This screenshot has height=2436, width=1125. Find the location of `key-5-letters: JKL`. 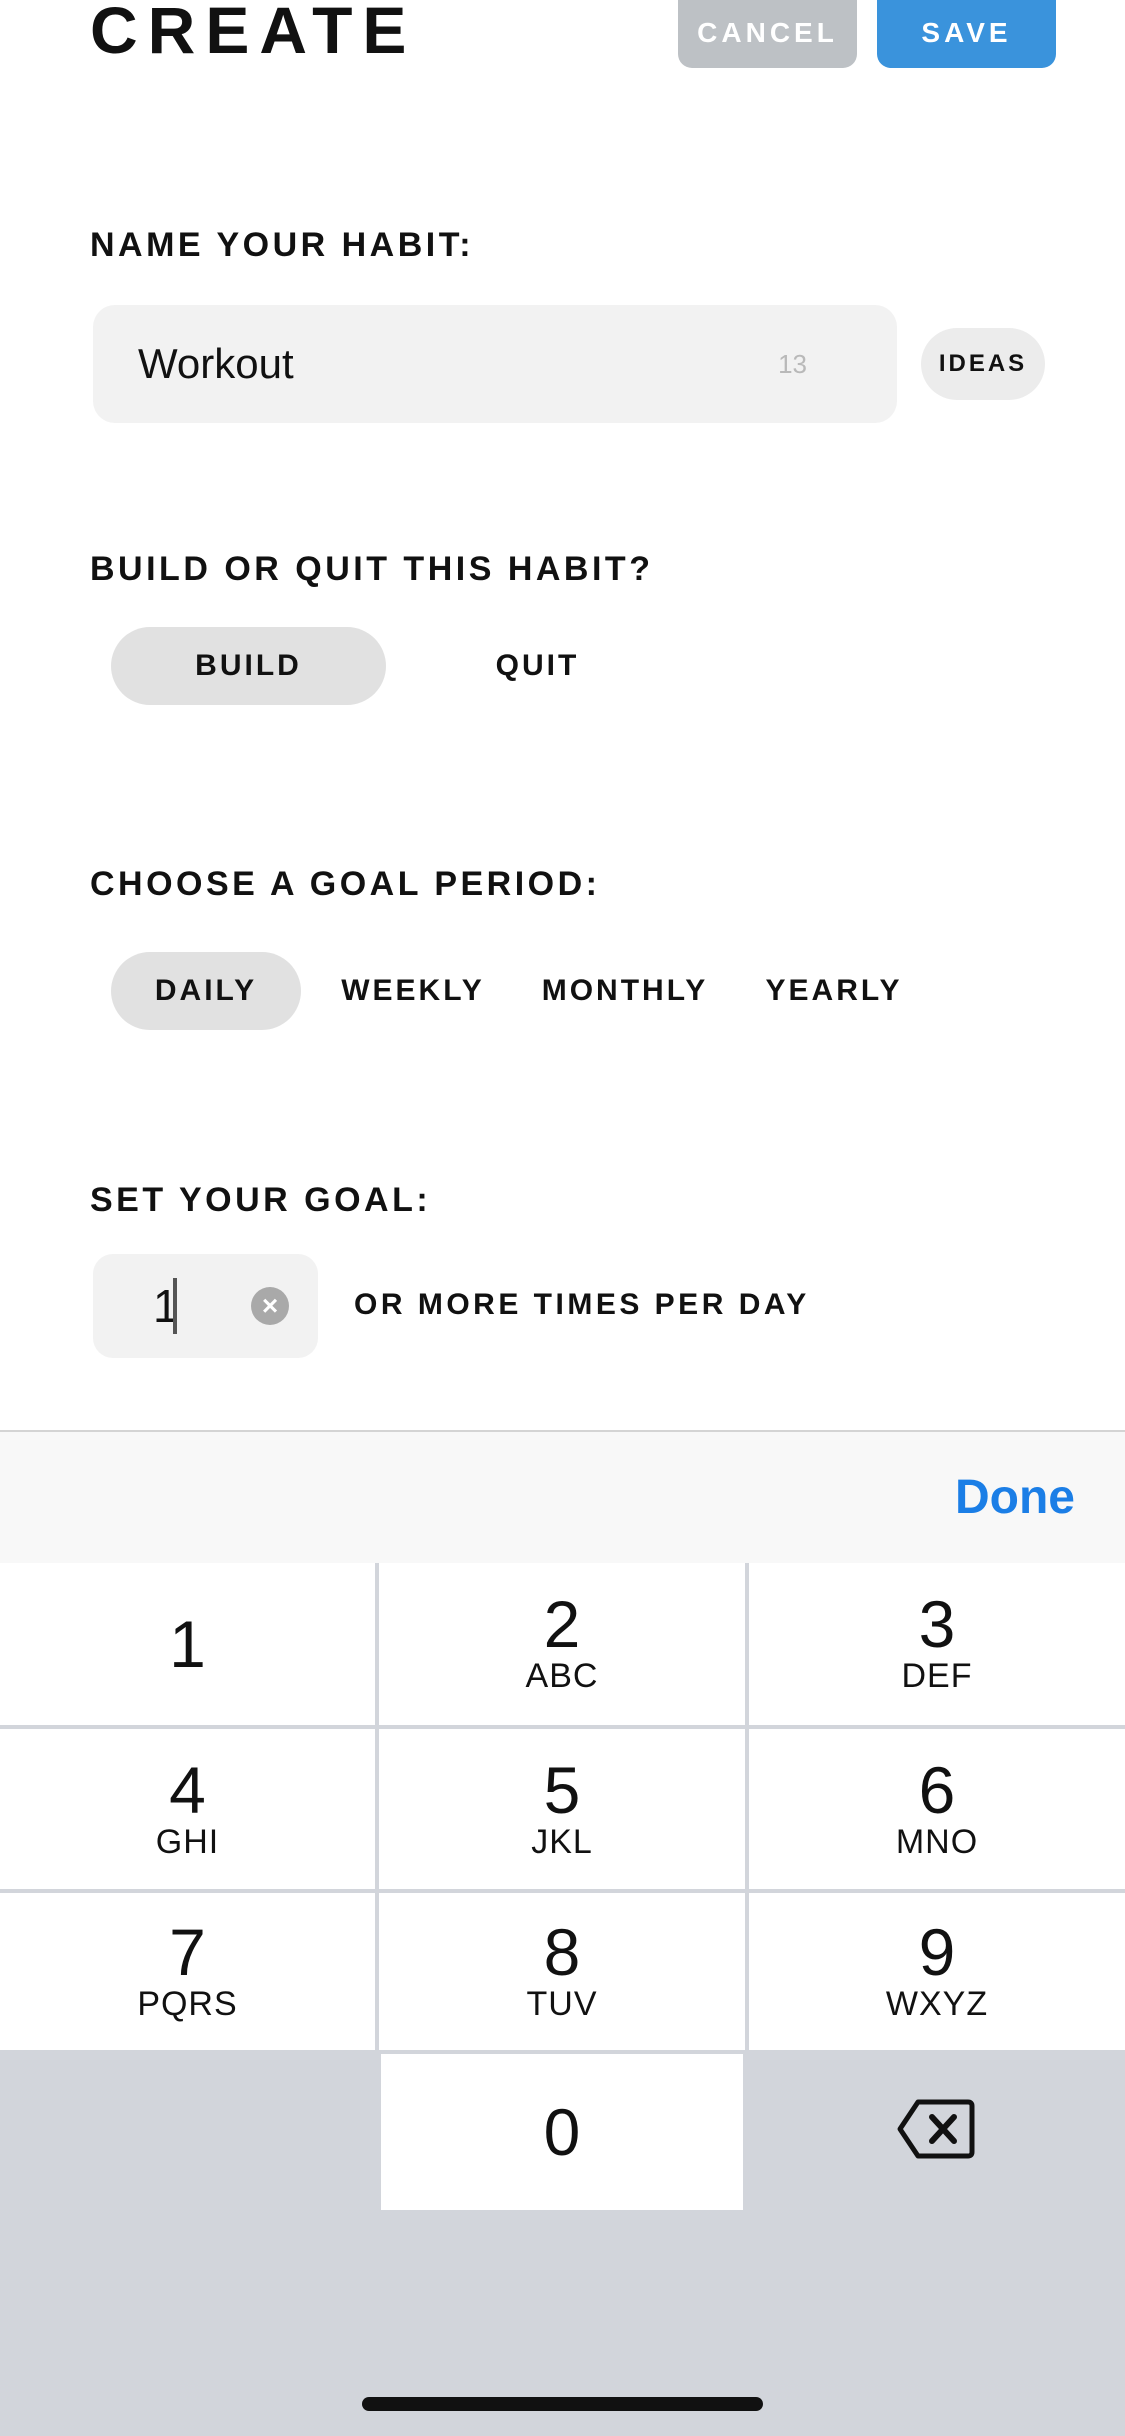

key-5-letters: JKL is located at coordinates (562, 1842).